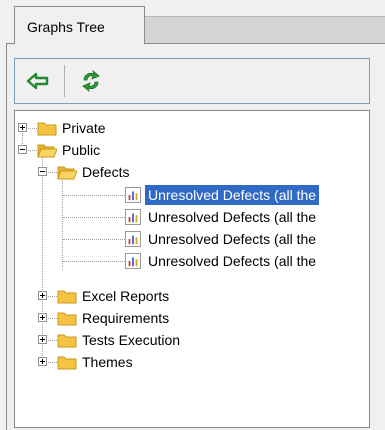 Image resolution: width=385 pixels, height=430 pixels. I want to click on tab-strip-empty, so click(265, 29).